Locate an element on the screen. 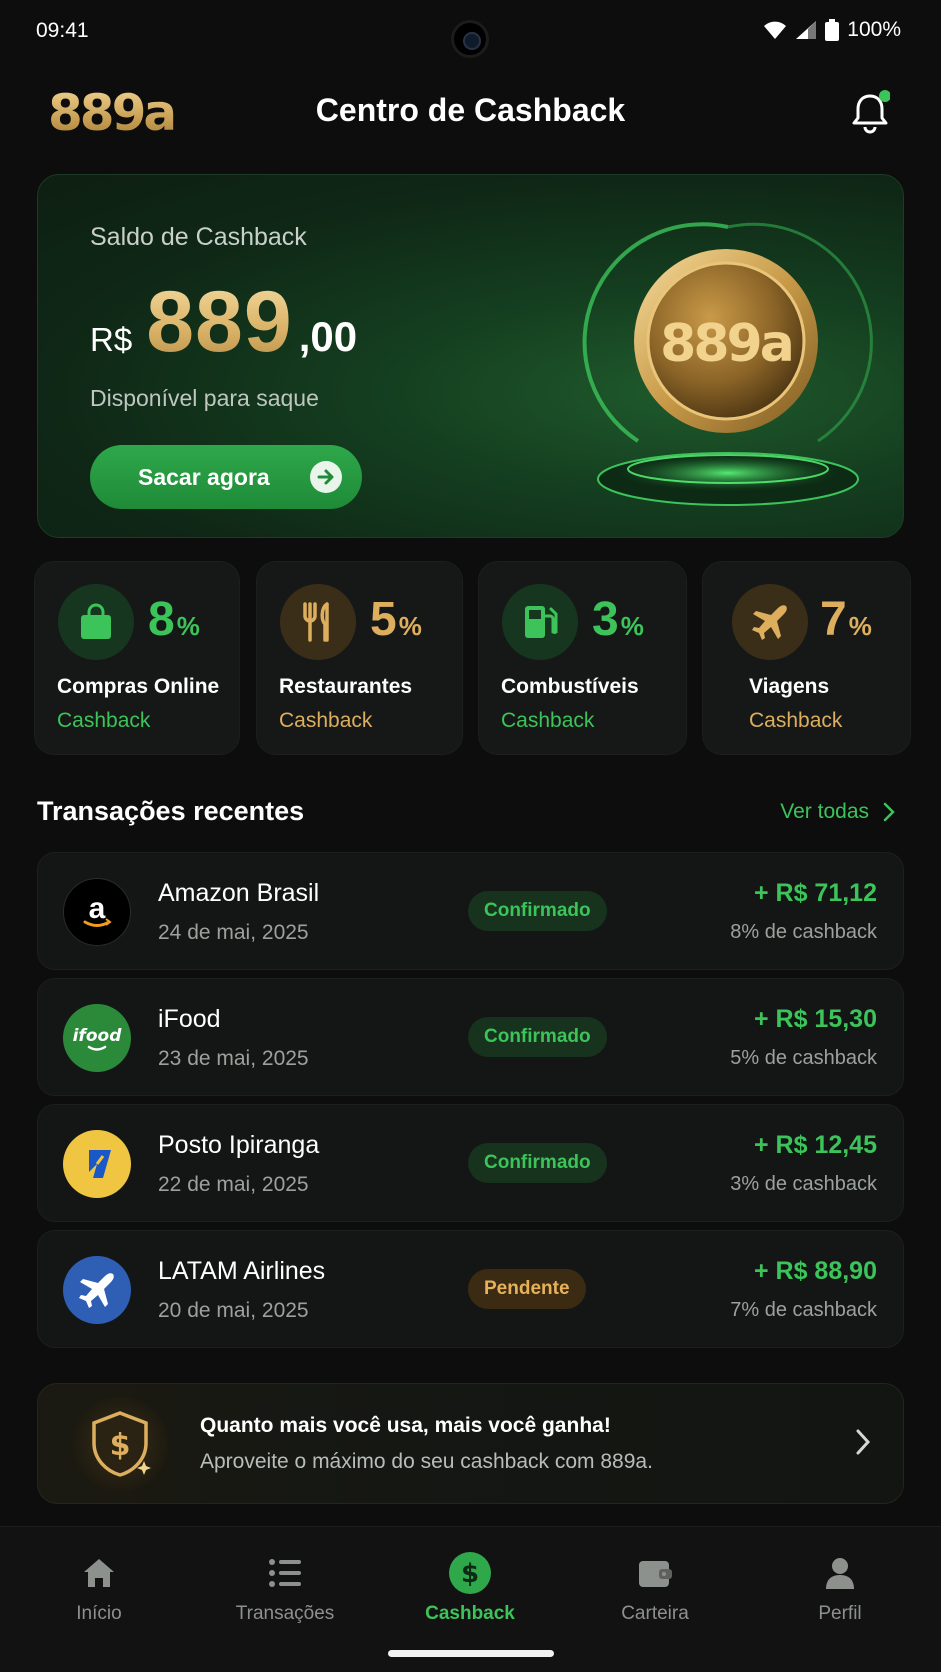 This screenshot has height=1672, width=941. transaction-date: 20 de mai, 2025 is located at coordinates (233, 1310).